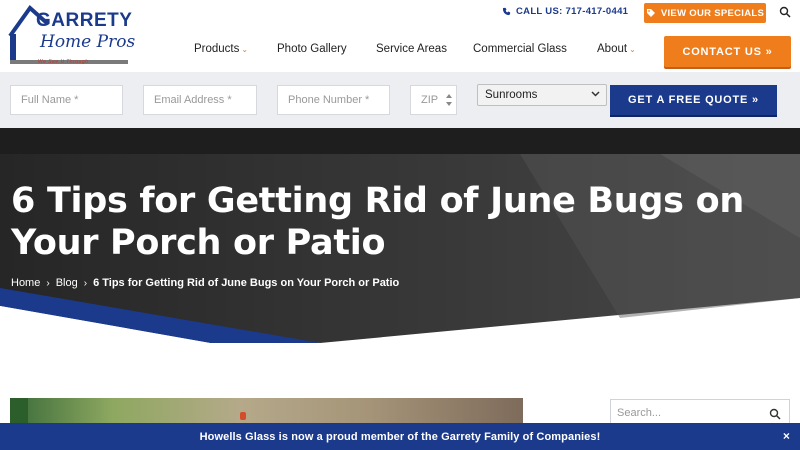 The image size is (800, 450). Describe the element at coordinates (572, 11) in the screenshot. I see `call-us-label: CALL US: 717-417-0441` at that location.